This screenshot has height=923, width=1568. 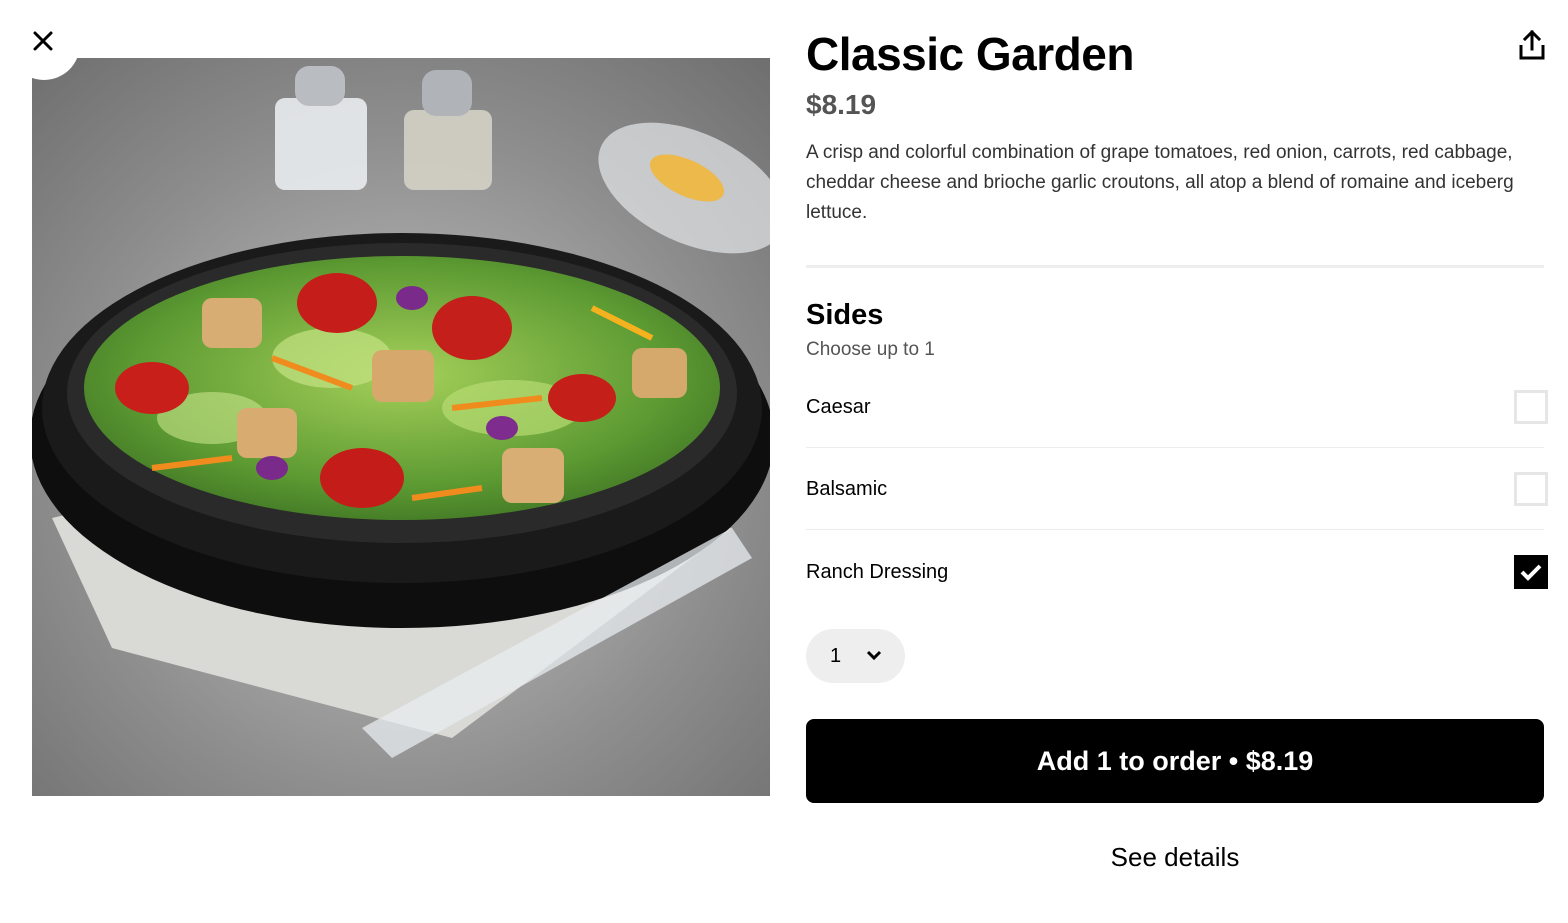 What do you see at coordinates (1177, 572) in the screenshot?
I see `side-option-ranch-dressing: Ranch Dressing` at bounding box center [1177, 572].